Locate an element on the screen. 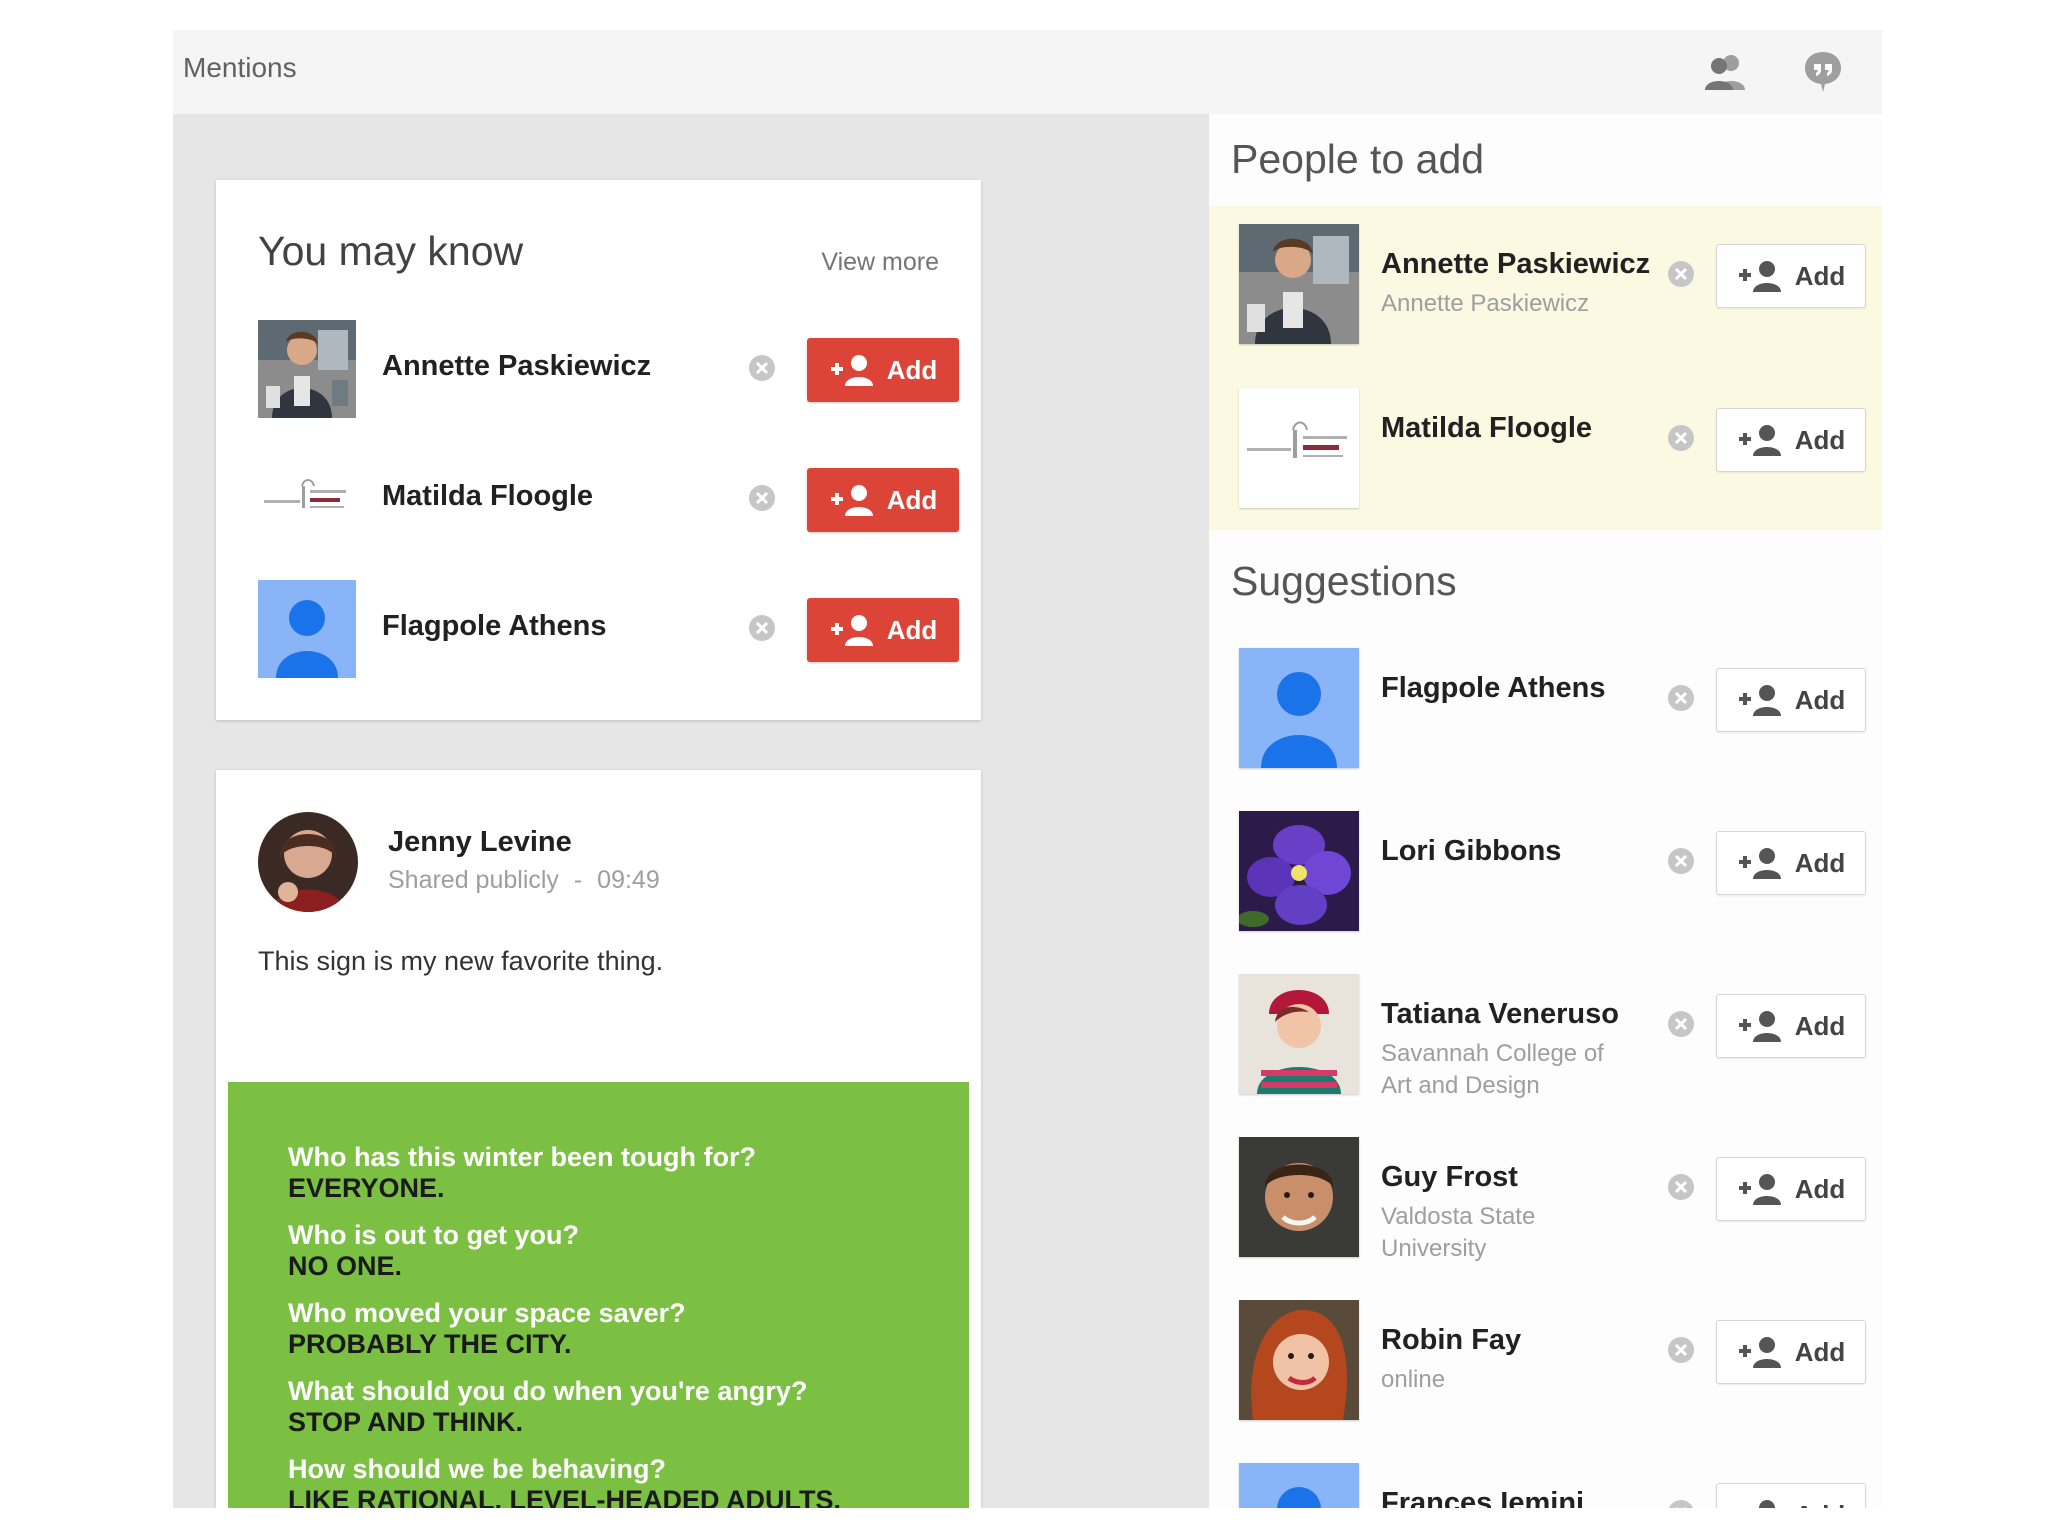 The height and width of the screenshot is (1536, 2048). post-meta: Shared publicly - 09:49 is located at coordinates (524, 880).